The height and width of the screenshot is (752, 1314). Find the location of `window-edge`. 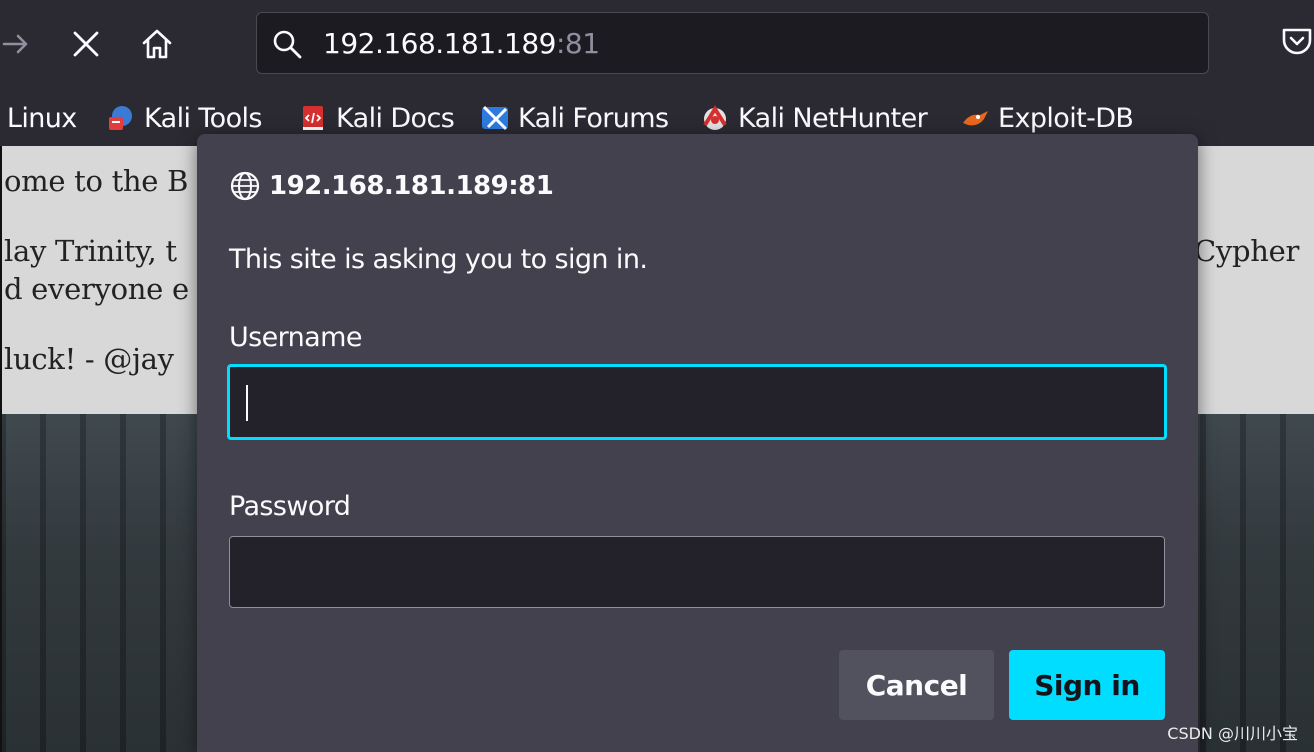

window-edge is located at coordinates (1, 449).